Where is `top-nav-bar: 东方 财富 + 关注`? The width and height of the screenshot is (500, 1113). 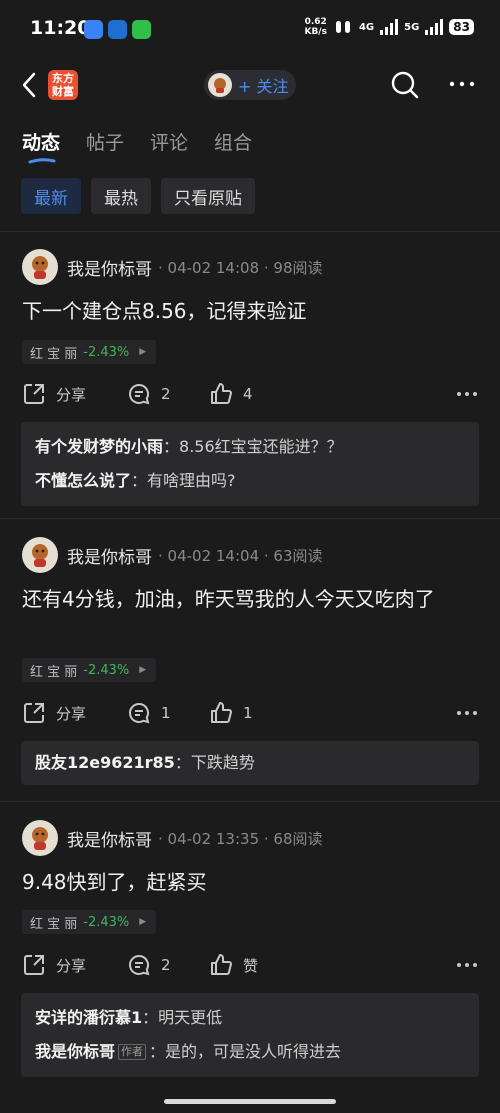
top-nav-bar: 东方 财富 + 关注 is located at coordinates (250, 85).